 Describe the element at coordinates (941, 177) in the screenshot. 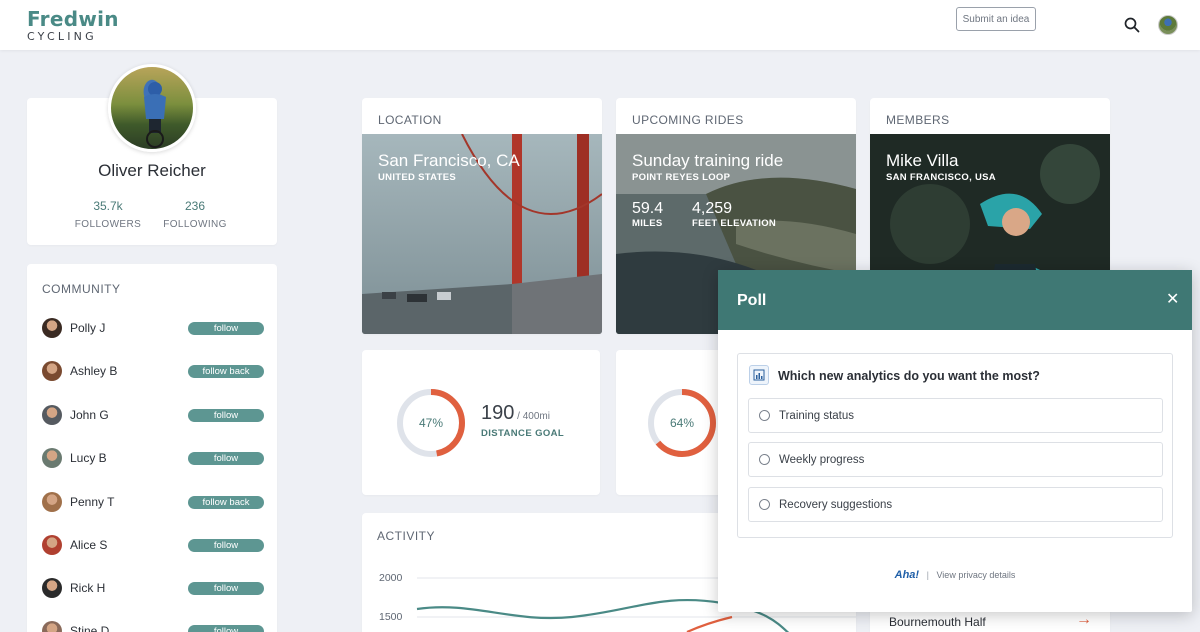

I see `member-location: SAN FRANCISCO, USA` at that location.